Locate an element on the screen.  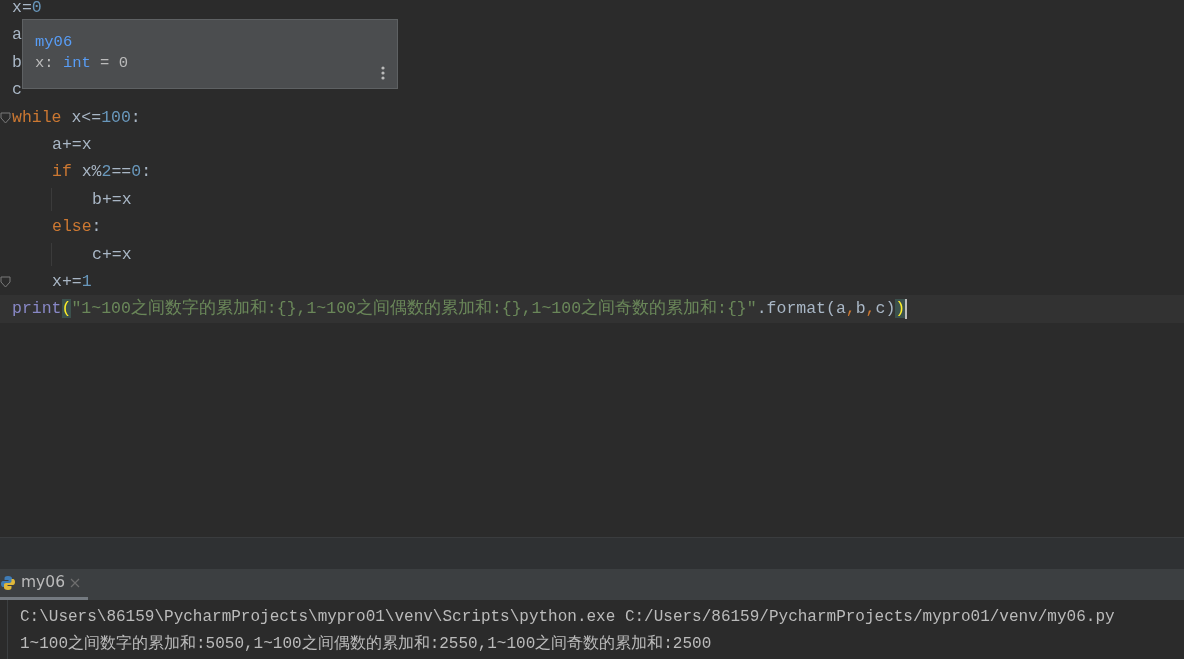
more-icon is located at coordinates (383, 73).